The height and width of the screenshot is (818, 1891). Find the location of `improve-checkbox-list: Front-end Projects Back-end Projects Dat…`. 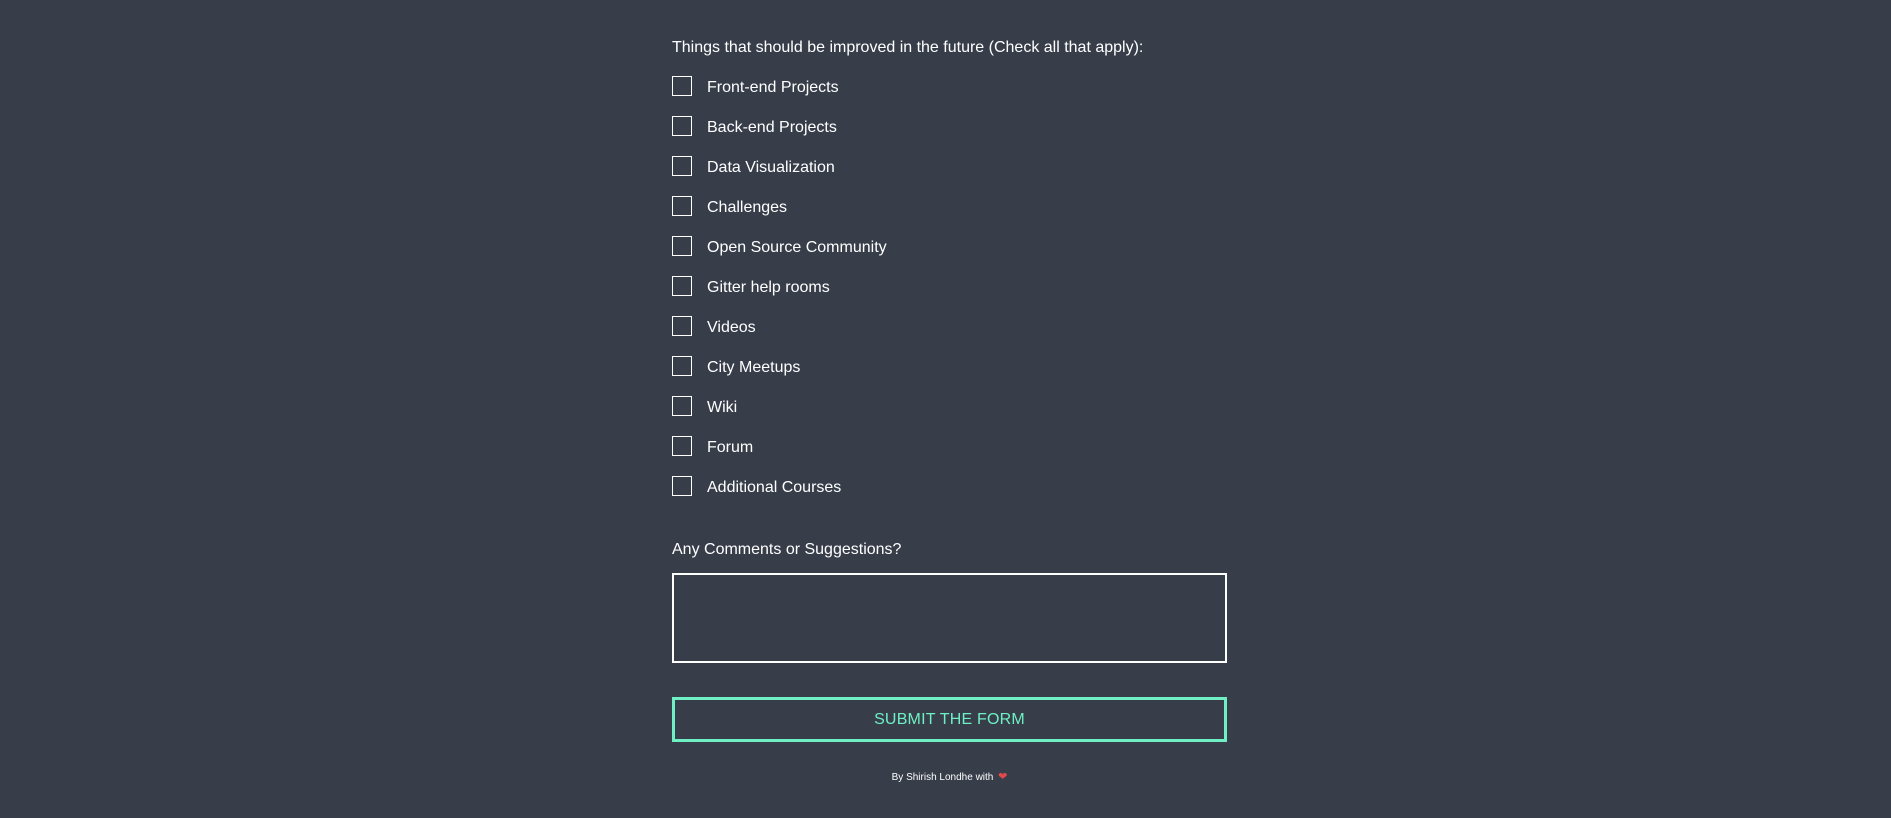

improve-checkbox-list: Front-end Projects Back-end Projects Dat… is located at coordinates (779, 296).